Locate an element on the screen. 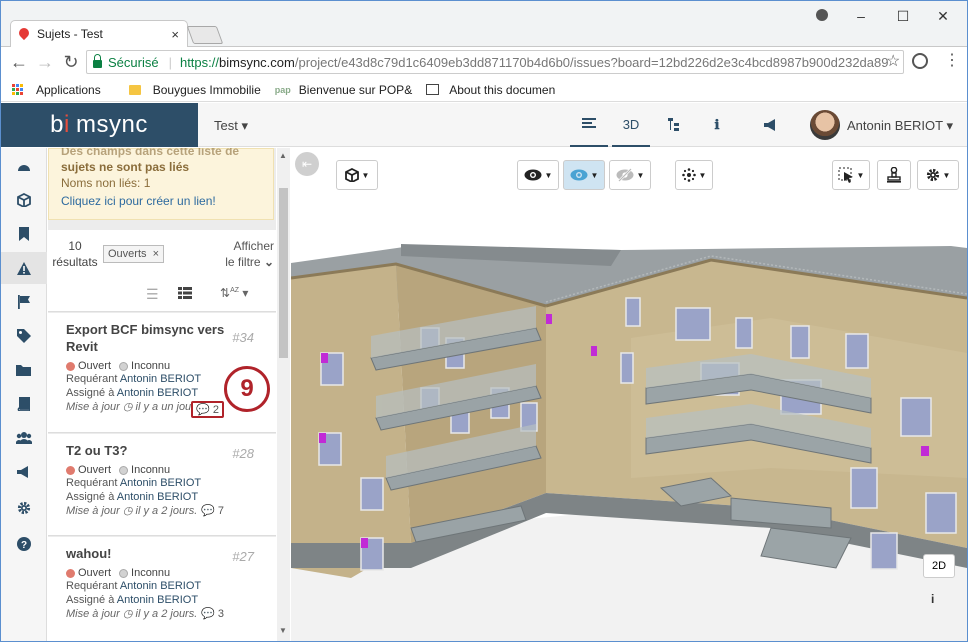 Image resolution: width=968 pixels, height=642 pixels. detailed-list-icon is located at coordinates (185, 294).